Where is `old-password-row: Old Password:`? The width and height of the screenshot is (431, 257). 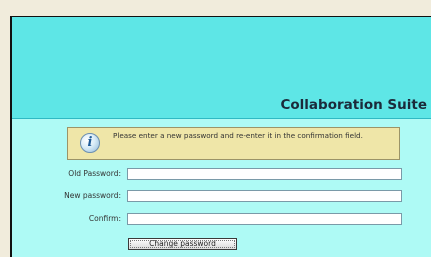
old-password-row: Old Password: is located at coordinates (221, 175).